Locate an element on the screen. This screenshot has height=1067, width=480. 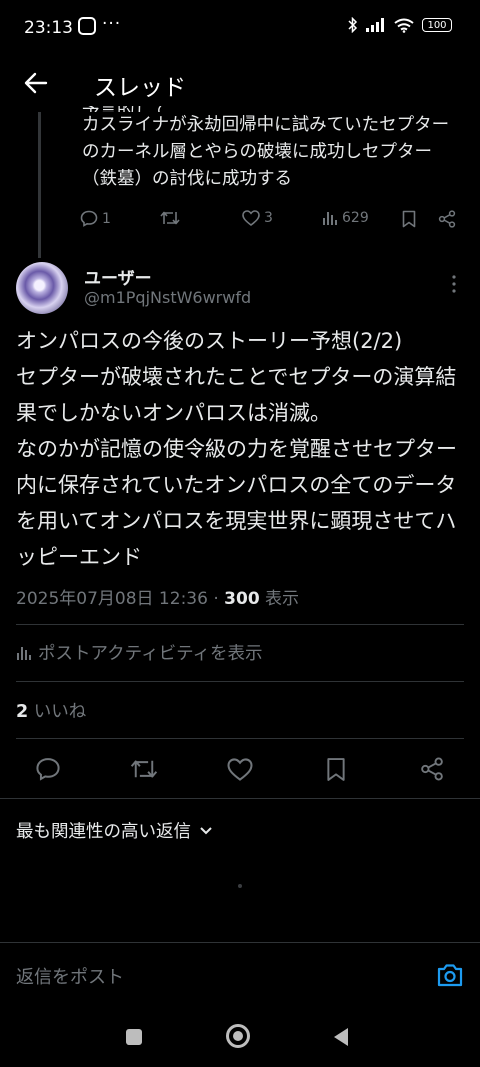
battery-icon: 100 is located at coordinates (437, 25).